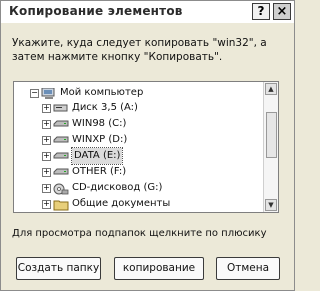  Describe the element at coordinates (58, 268) in the screenshot. I see `new-folder-button: Создать папку` at that location.